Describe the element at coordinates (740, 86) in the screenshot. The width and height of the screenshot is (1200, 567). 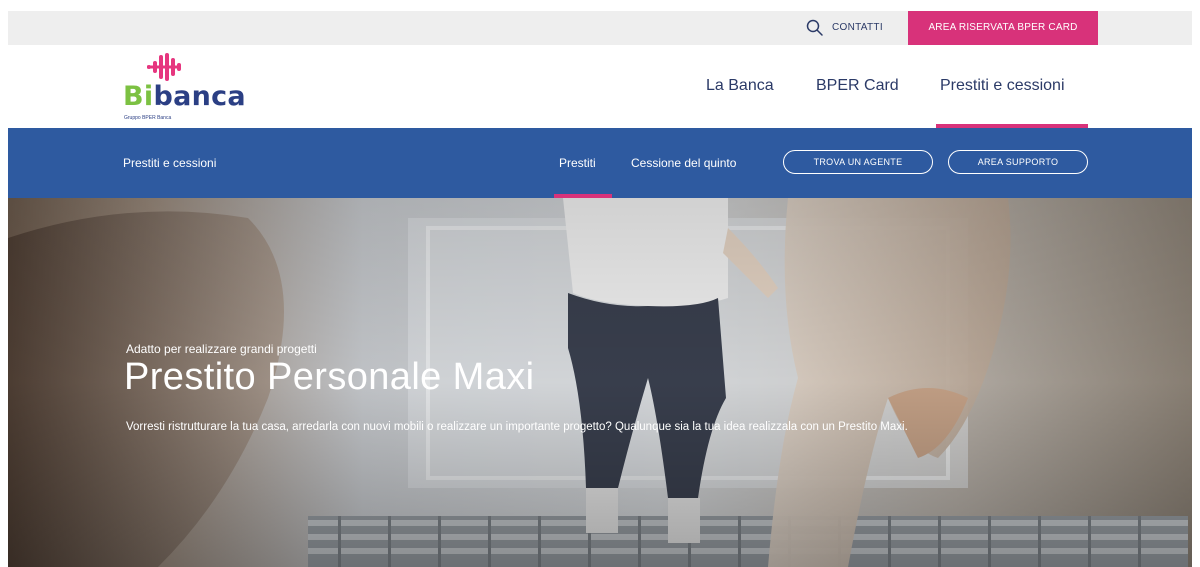
I see `nav-item-la-banca: La Banca` at that location.